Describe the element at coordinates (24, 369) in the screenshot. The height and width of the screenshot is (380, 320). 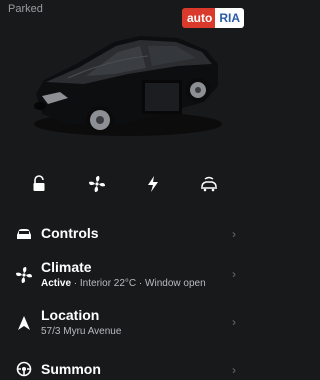
I see `steering-wheel-icon` at that location.